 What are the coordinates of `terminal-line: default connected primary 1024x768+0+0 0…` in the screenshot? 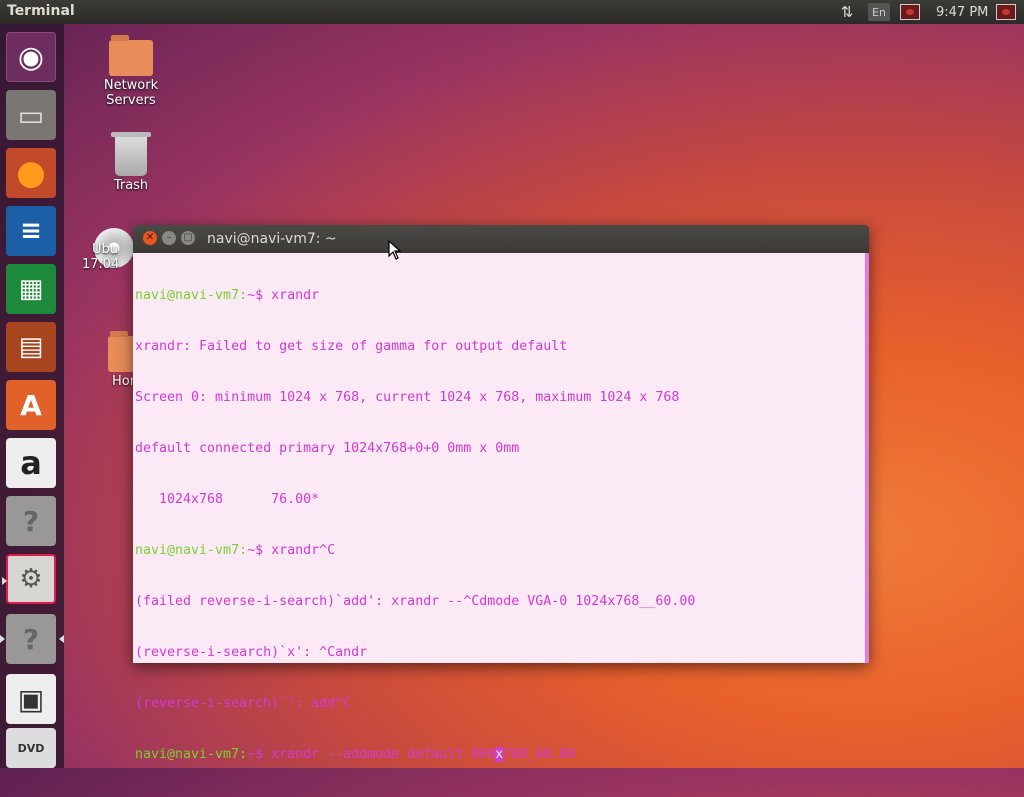 It's located at (327, 448).